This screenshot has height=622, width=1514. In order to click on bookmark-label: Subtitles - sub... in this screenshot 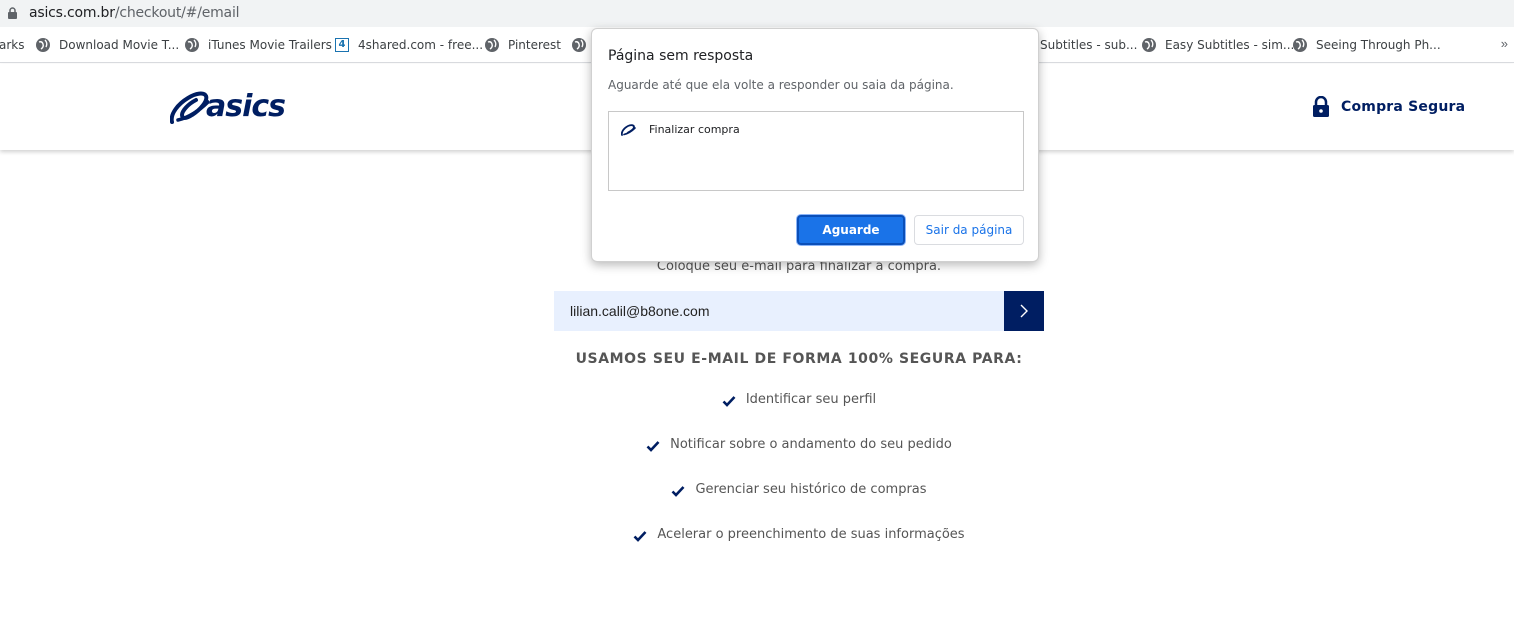, I will do `click(1089, 45)`.